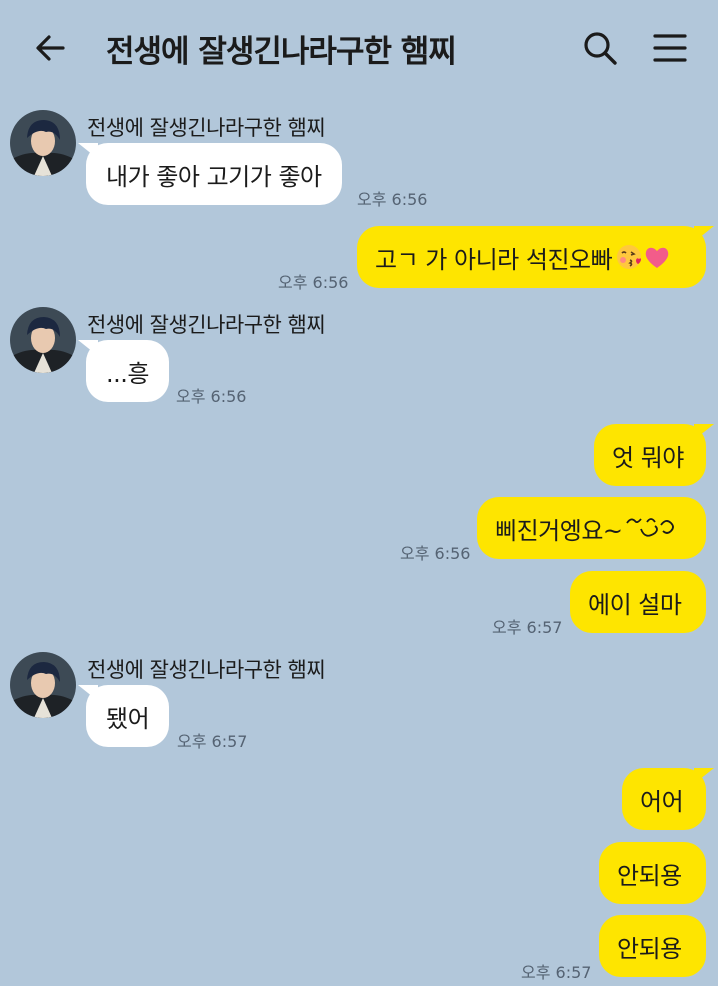 Image resolution: width=718 pixels, height=986 pixels. What do you see at coordinates (600, 48) in the screenshot?
I see `search-icon` at bounding box center [600, 48].